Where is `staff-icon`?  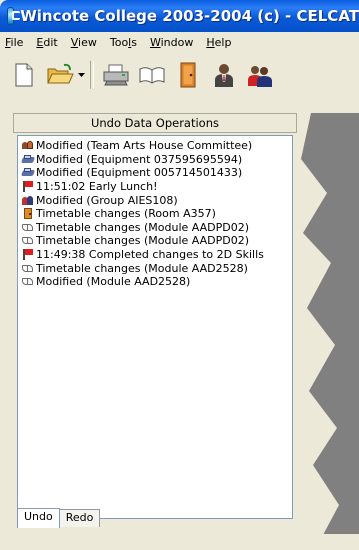 staff-icon is located at coordinates (224, 75).